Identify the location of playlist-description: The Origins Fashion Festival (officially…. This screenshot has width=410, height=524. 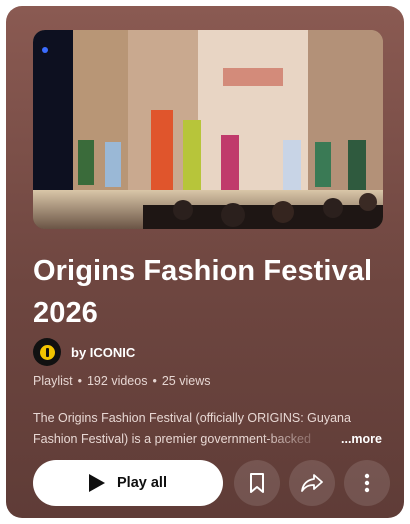
(208, 429).